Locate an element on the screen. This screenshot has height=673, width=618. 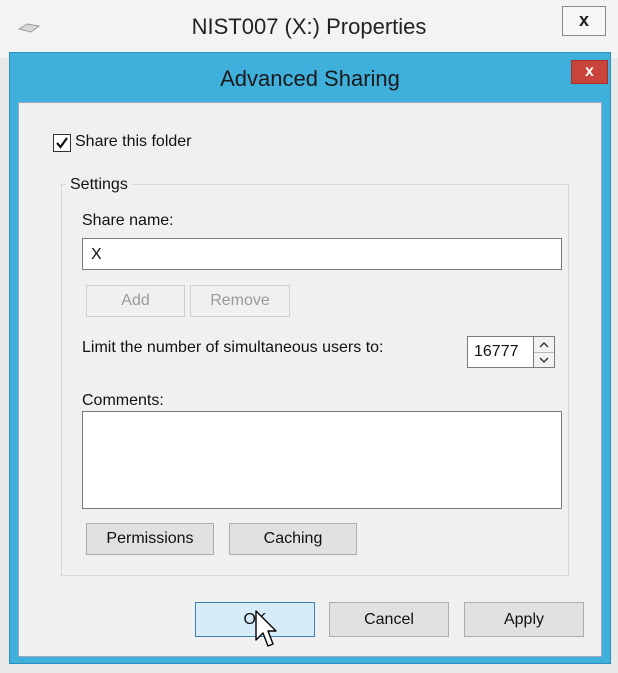
dialog-titlebar: Advanced Sharing x is located at coordinates (310, 78).